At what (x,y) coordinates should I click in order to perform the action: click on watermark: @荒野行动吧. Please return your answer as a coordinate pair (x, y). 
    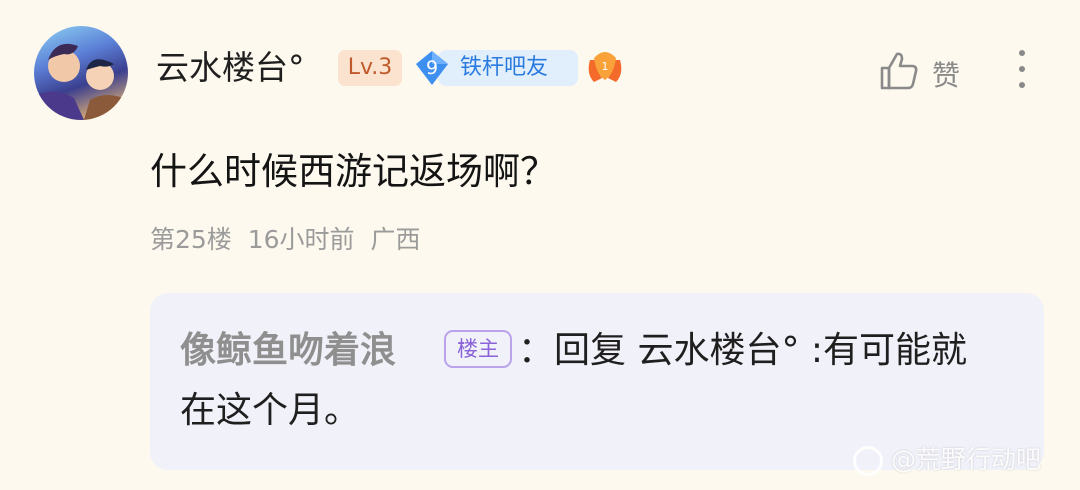
    Looking at the image, I should click on (947, 460).